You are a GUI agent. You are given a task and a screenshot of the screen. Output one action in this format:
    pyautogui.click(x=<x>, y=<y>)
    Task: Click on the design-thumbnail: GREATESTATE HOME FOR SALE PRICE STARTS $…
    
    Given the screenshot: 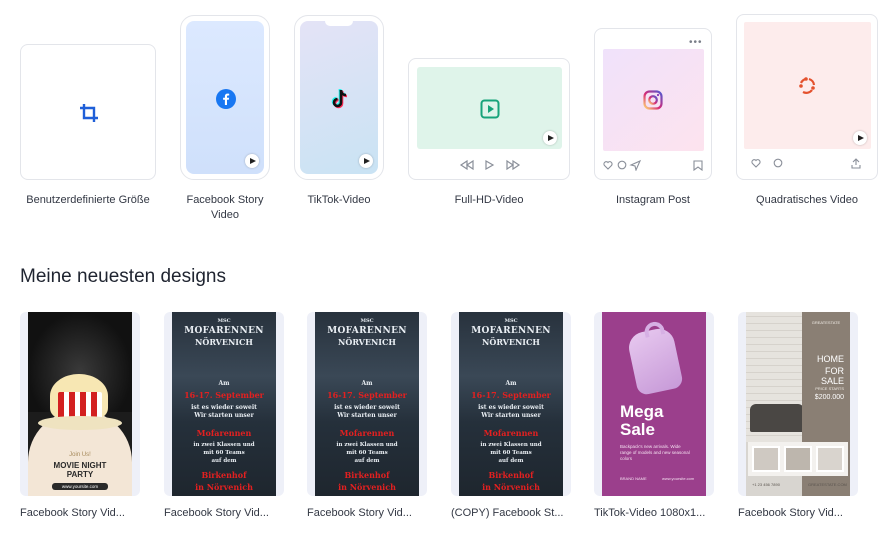 What is the action you would take?
    pyautogui.click(x=798, y=404)
    